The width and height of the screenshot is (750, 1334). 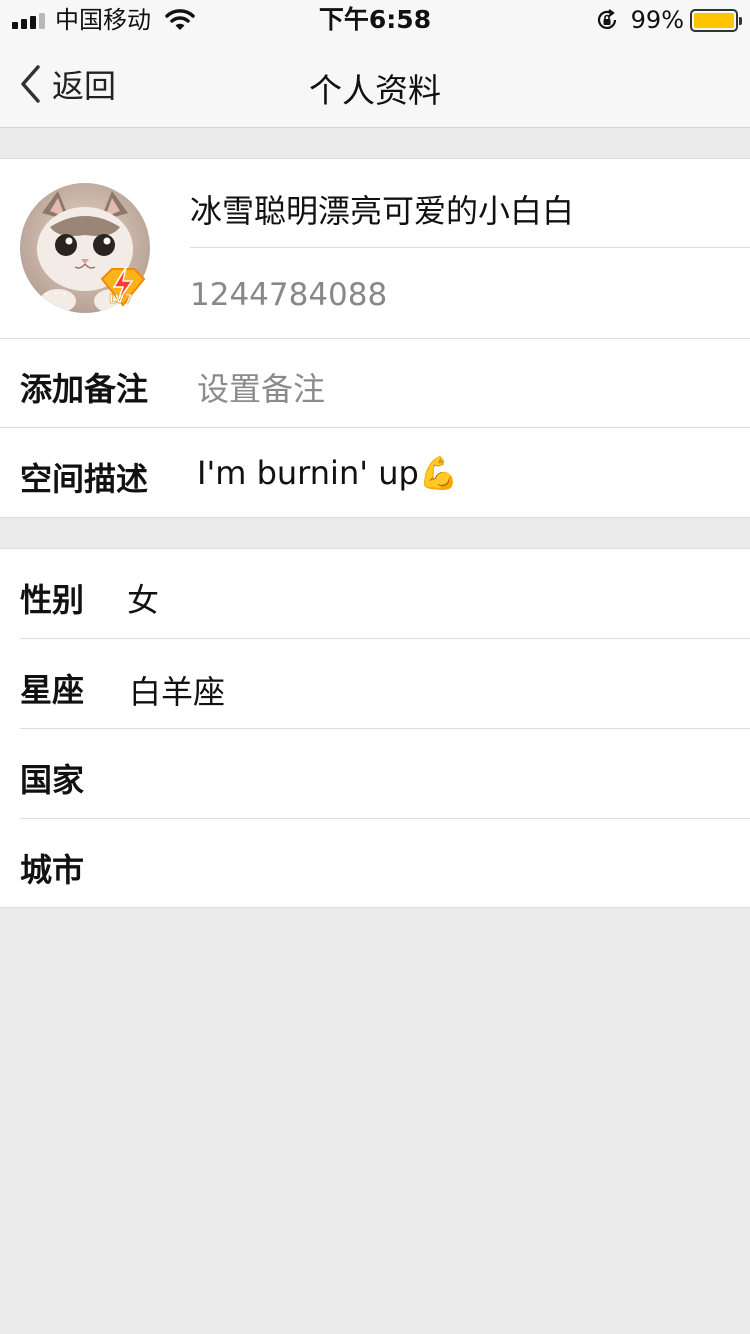 What do you see at coordinates (289, 295) in the screenshot?
I see `qq-number: 1244784088` at bounding box center [289, 295].